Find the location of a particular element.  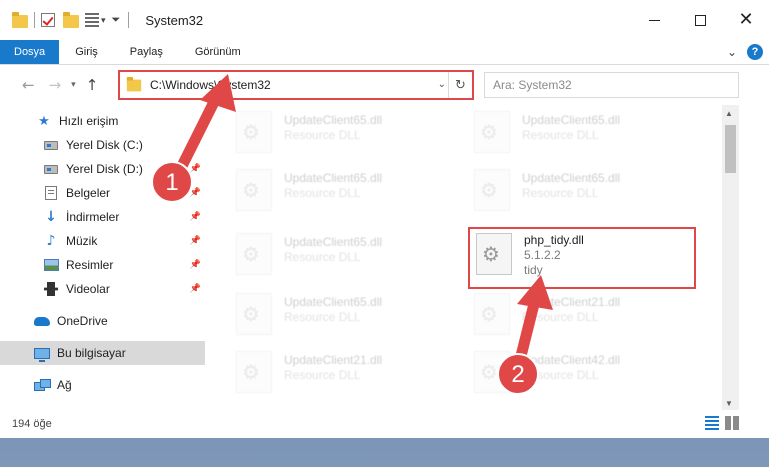

sidebar-item-disk-c: Yerel Disk (C:) 📌 is located at coordinates (102, 145).